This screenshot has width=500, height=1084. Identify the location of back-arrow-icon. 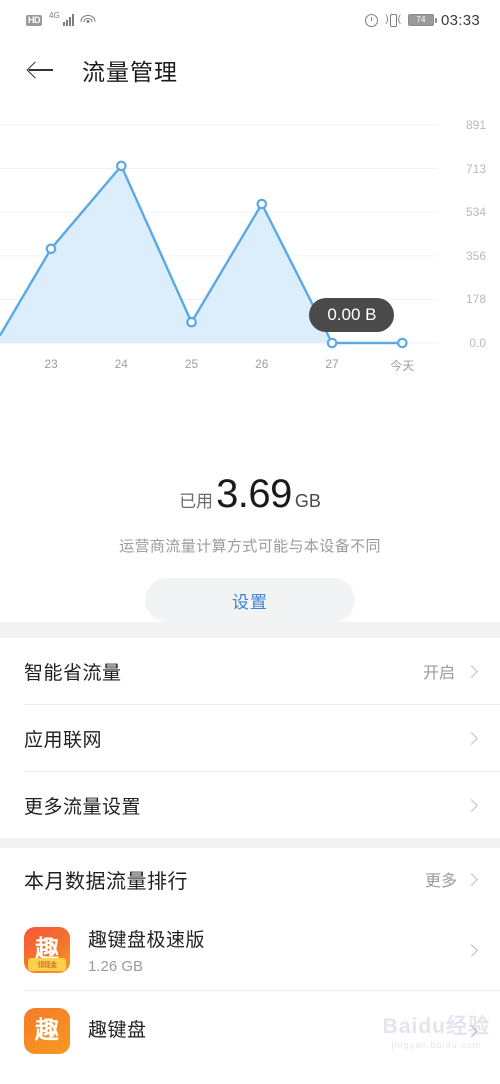
(41, 70).